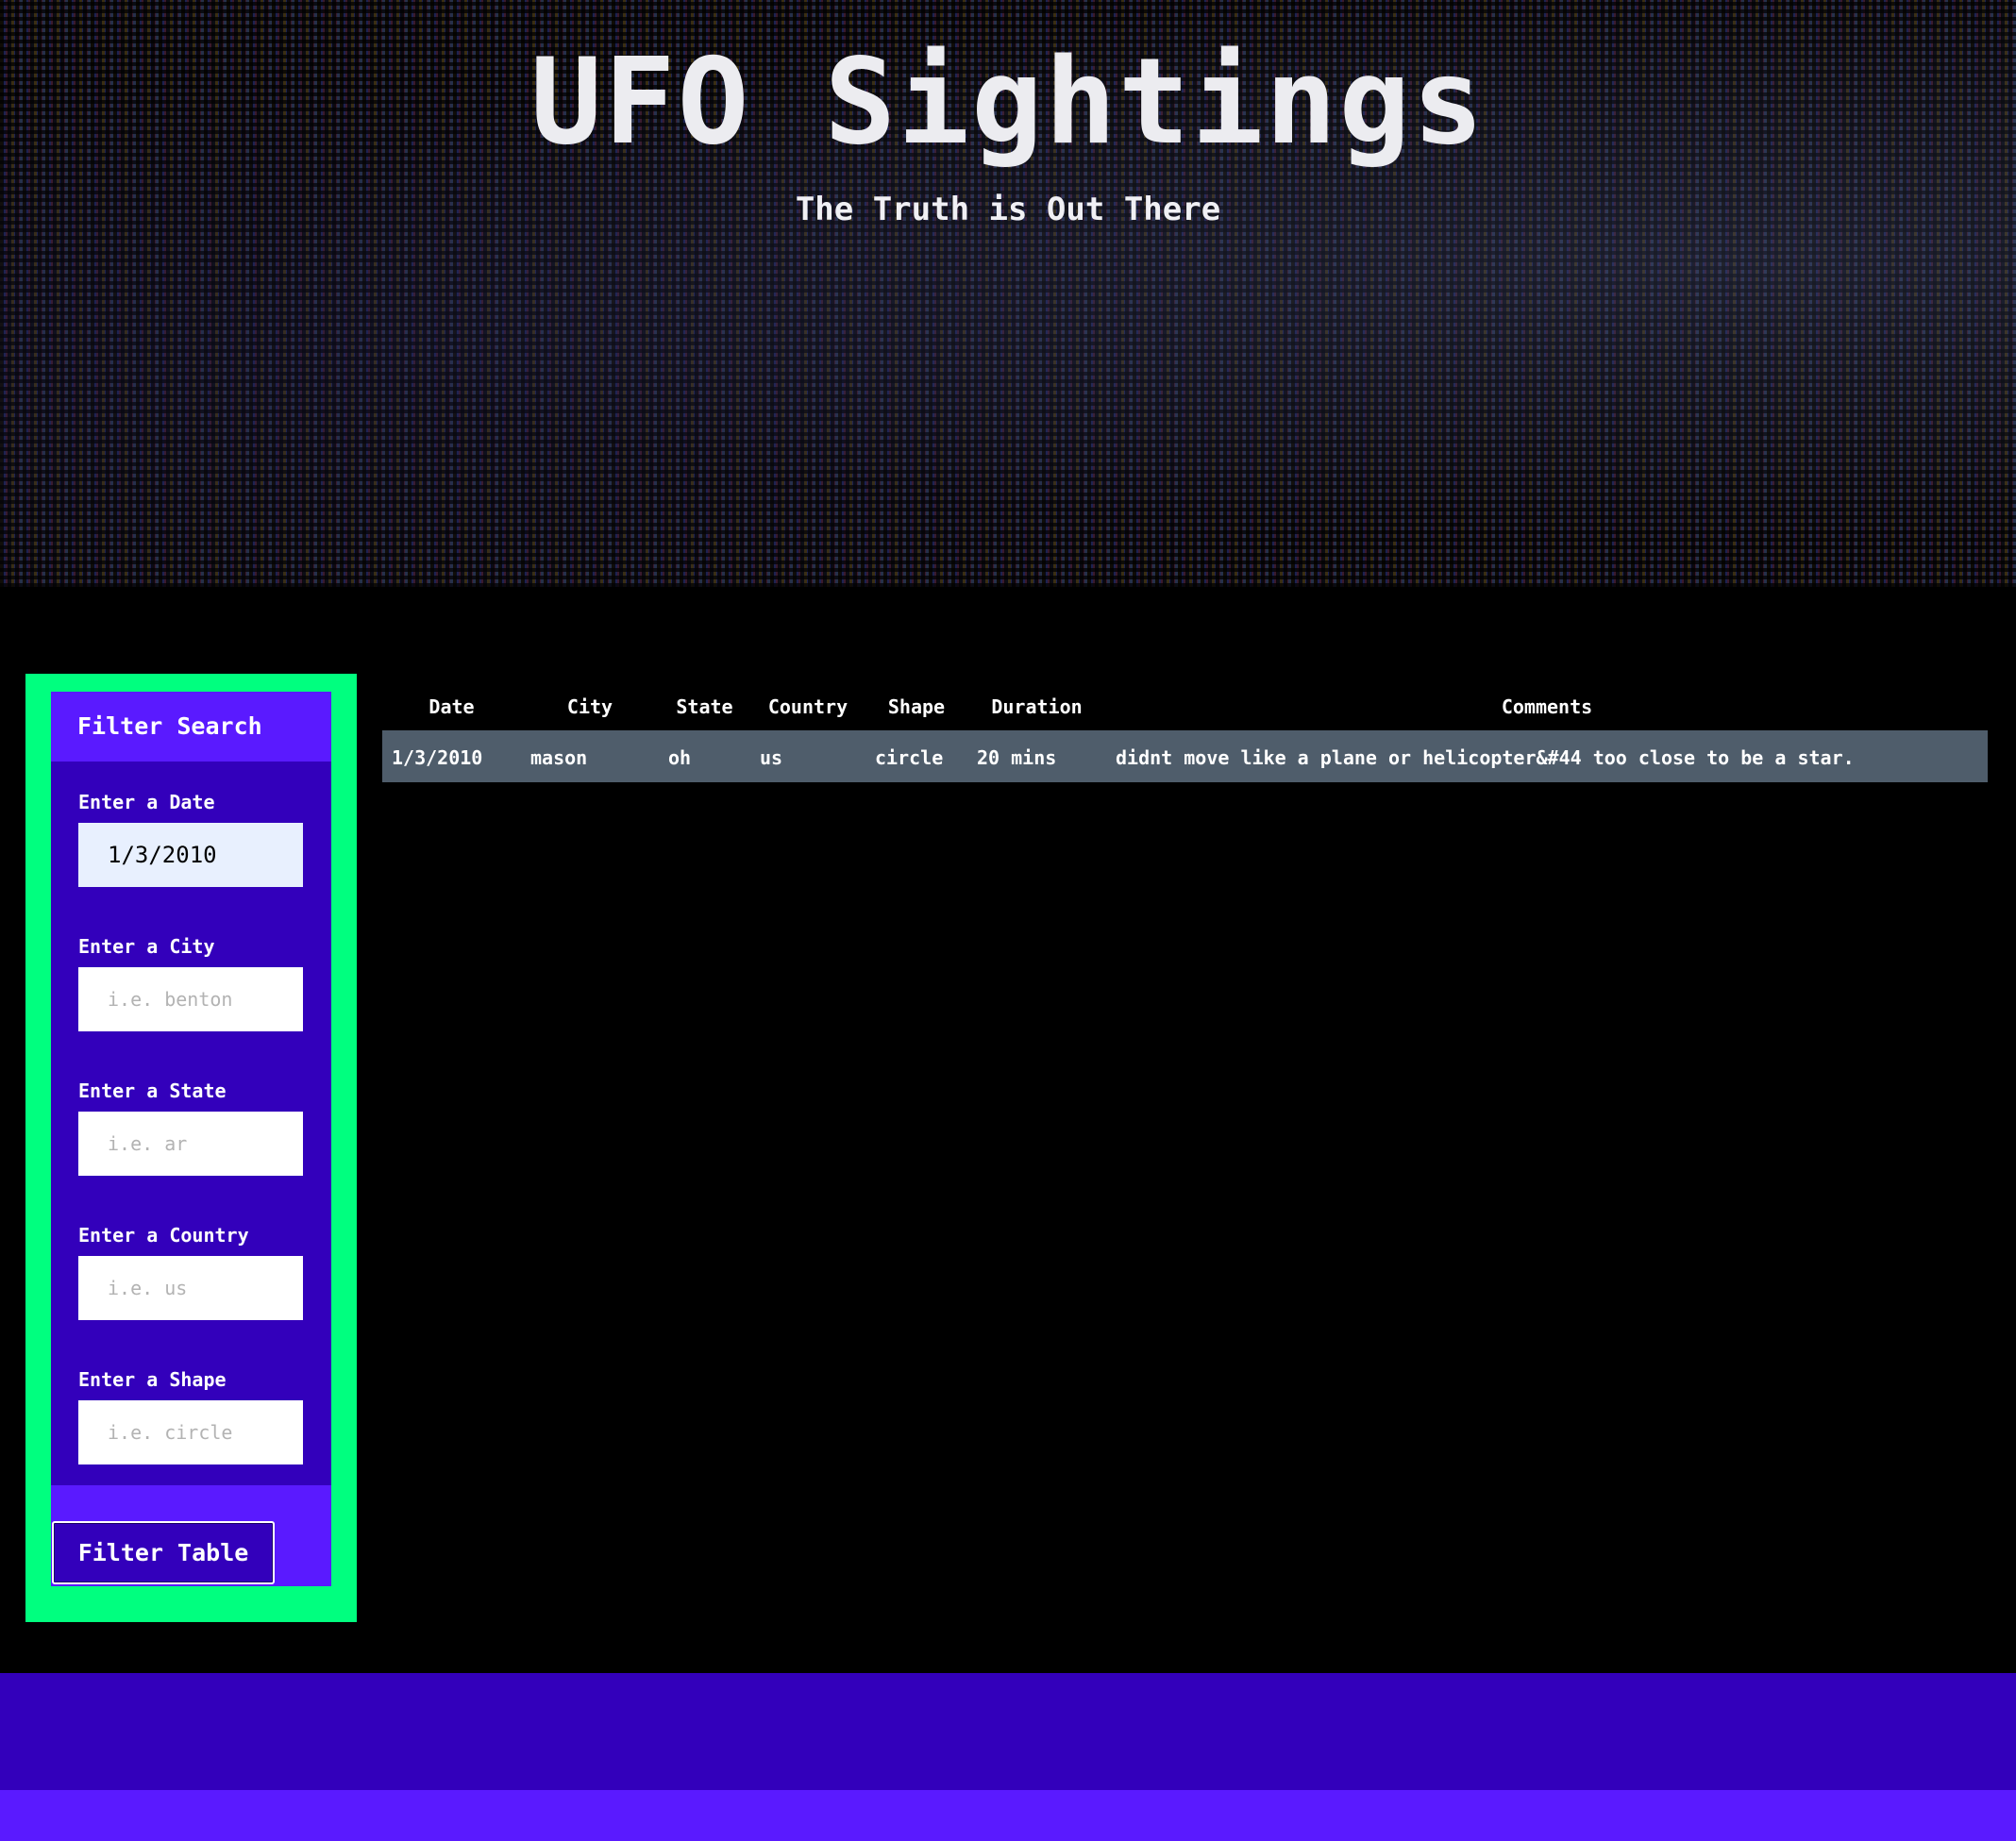 The height and width of the screenshot is (1841, 2016). Describe the element at coordinates (190, 999) in the screenshot. I see `city-input` at that location.